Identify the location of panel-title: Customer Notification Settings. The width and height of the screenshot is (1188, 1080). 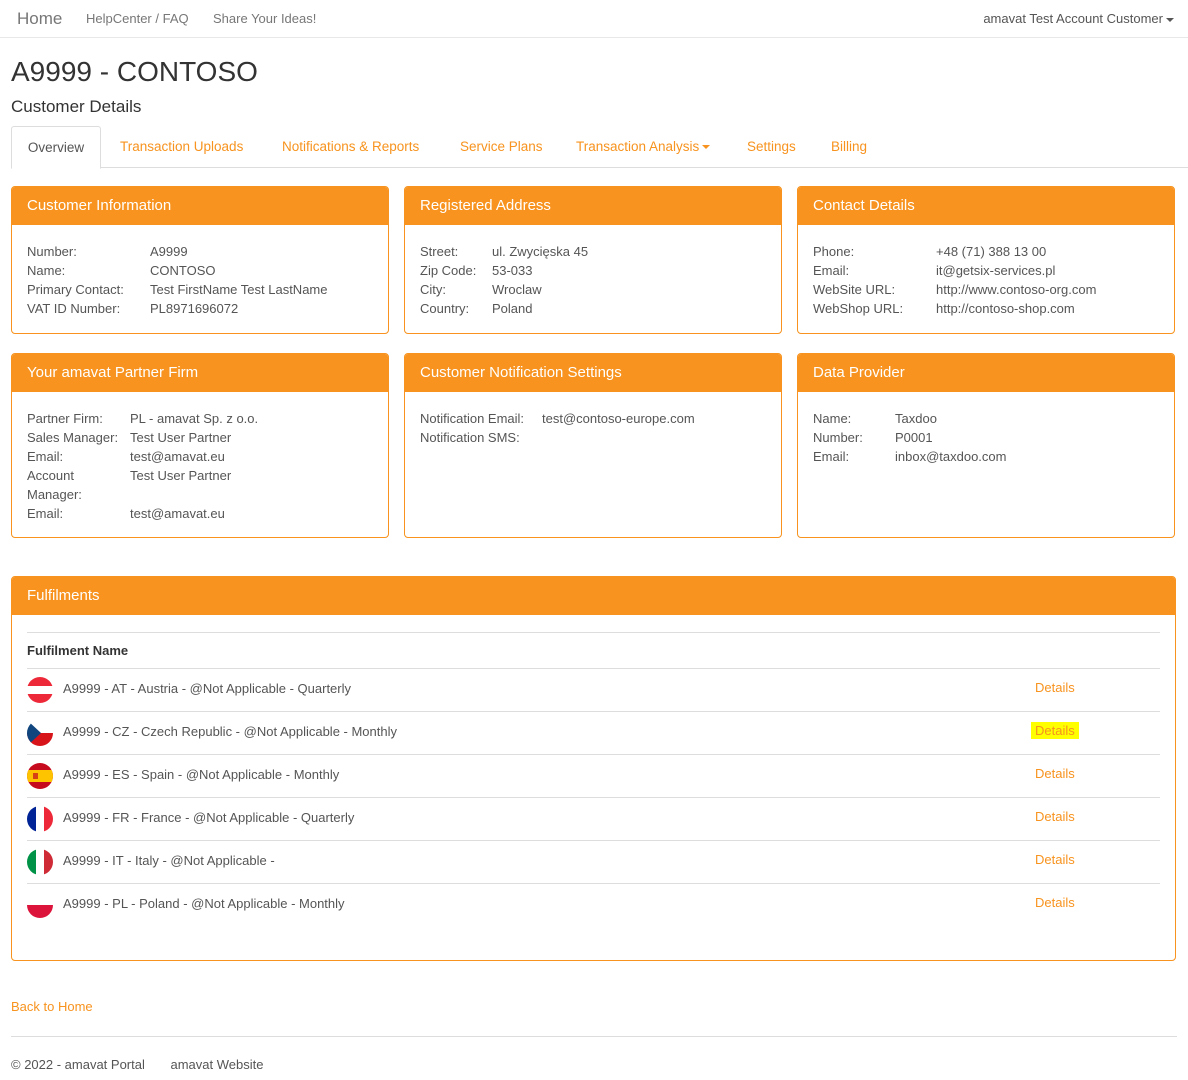
(593, 373).